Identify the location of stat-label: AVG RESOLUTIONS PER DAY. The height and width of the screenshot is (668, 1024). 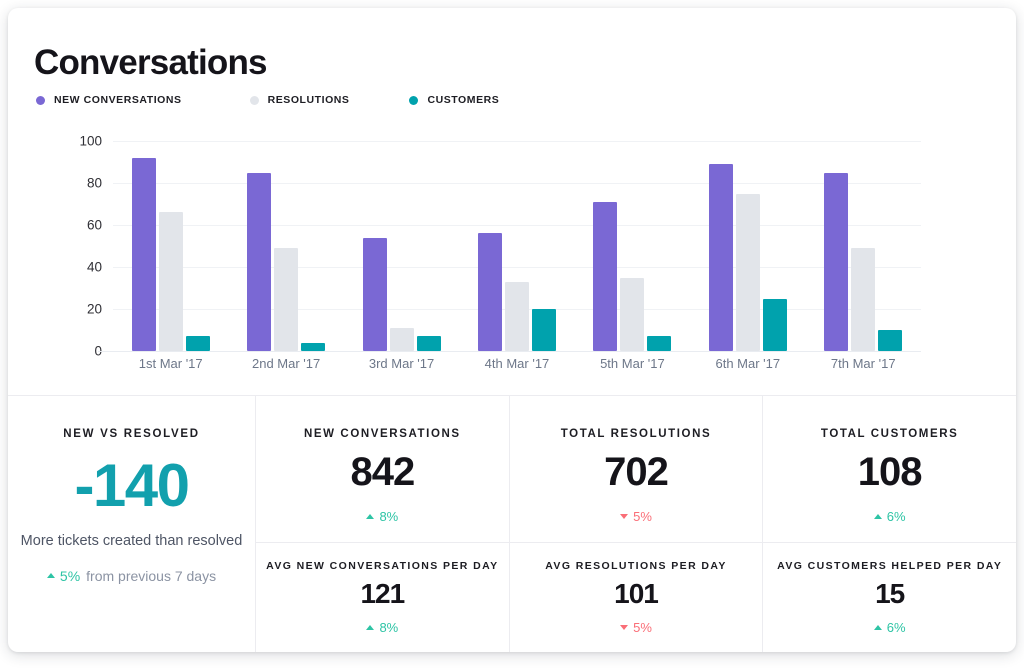
(636, 566).